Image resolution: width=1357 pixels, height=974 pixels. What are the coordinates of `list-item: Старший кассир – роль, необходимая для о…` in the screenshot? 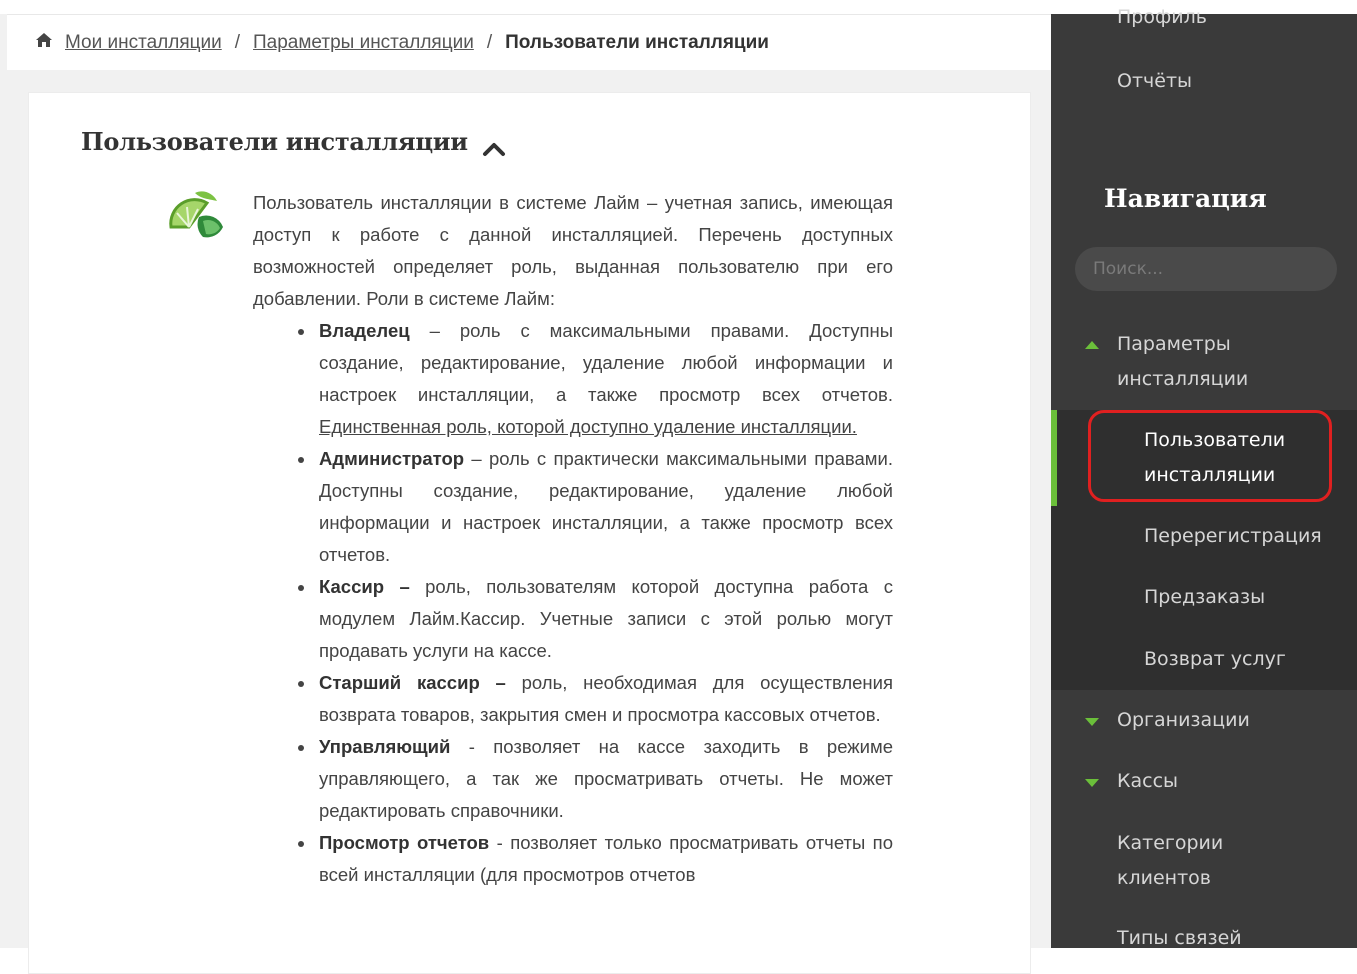 It's located at (595, 699).